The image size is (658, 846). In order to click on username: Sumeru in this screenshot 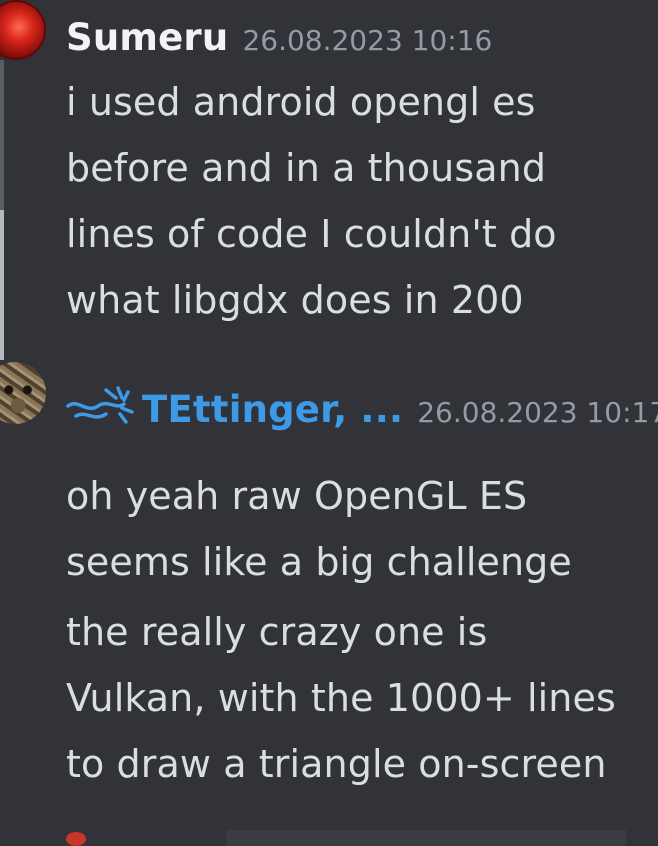, I will do `click(147, 37)`.